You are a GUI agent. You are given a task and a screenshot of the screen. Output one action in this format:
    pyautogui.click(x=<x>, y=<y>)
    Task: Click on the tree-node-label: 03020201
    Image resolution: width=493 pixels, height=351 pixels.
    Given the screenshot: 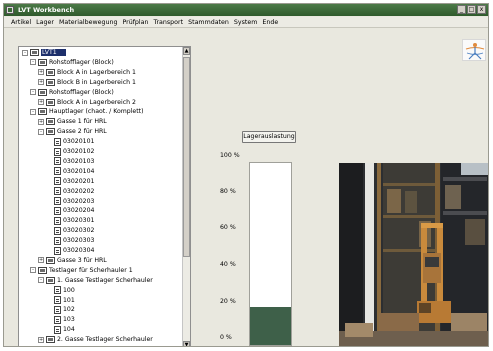 What is the action you would take?
    pyautogui.click(x=79, y=181)
    